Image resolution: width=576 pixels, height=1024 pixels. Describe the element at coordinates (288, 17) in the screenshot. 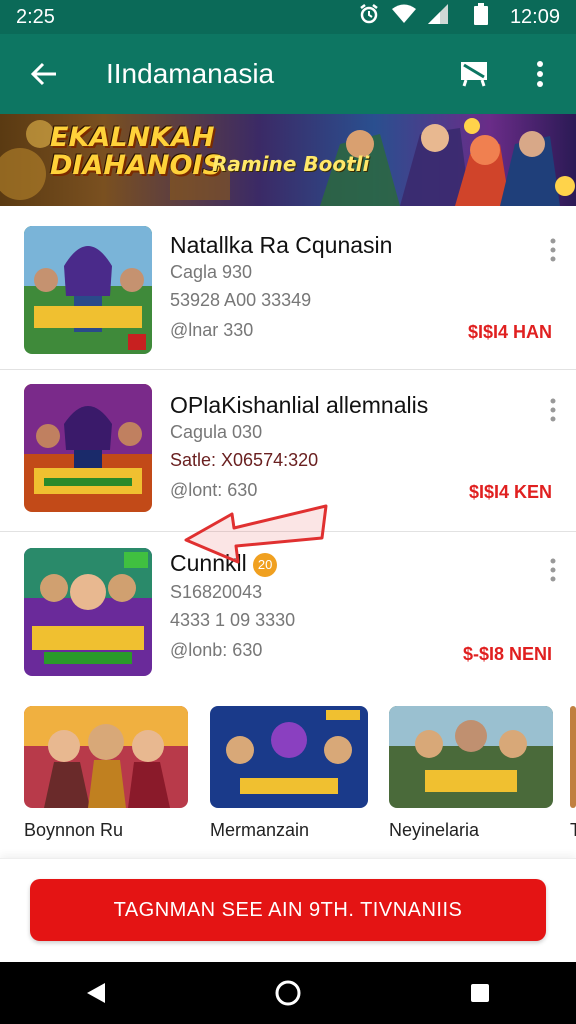

I see `status-bar: 2:25 12:09` at that location.